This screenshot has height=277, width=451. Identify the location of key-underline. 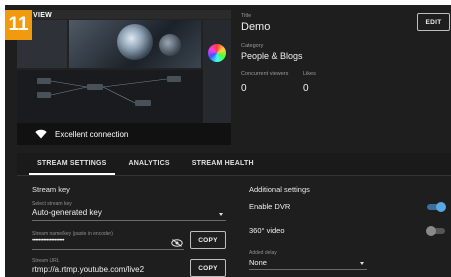
(108, 249).